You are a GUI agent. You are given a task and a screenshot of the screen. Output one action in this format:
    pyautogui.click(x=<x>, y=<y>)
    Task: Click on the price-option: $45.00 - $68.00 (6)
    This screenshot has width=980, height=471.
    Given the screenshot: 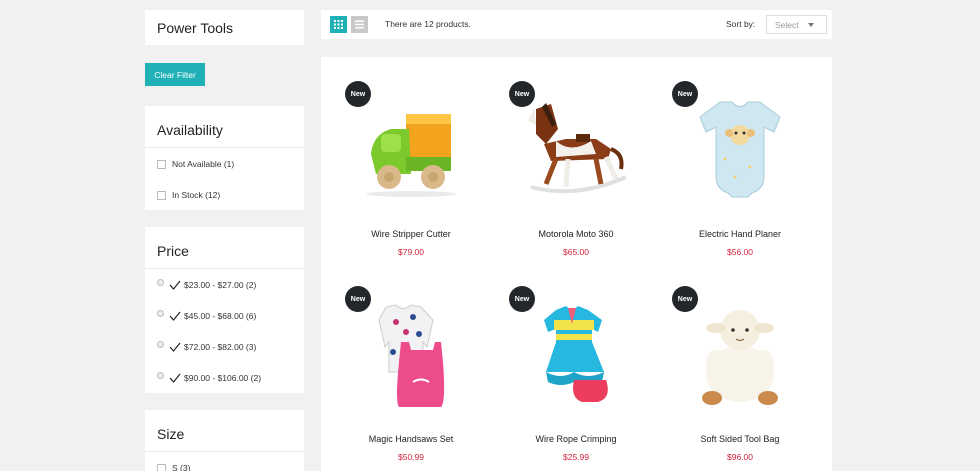 What is the action you would take?
    pyautogui.click(x=207, y=315)
    